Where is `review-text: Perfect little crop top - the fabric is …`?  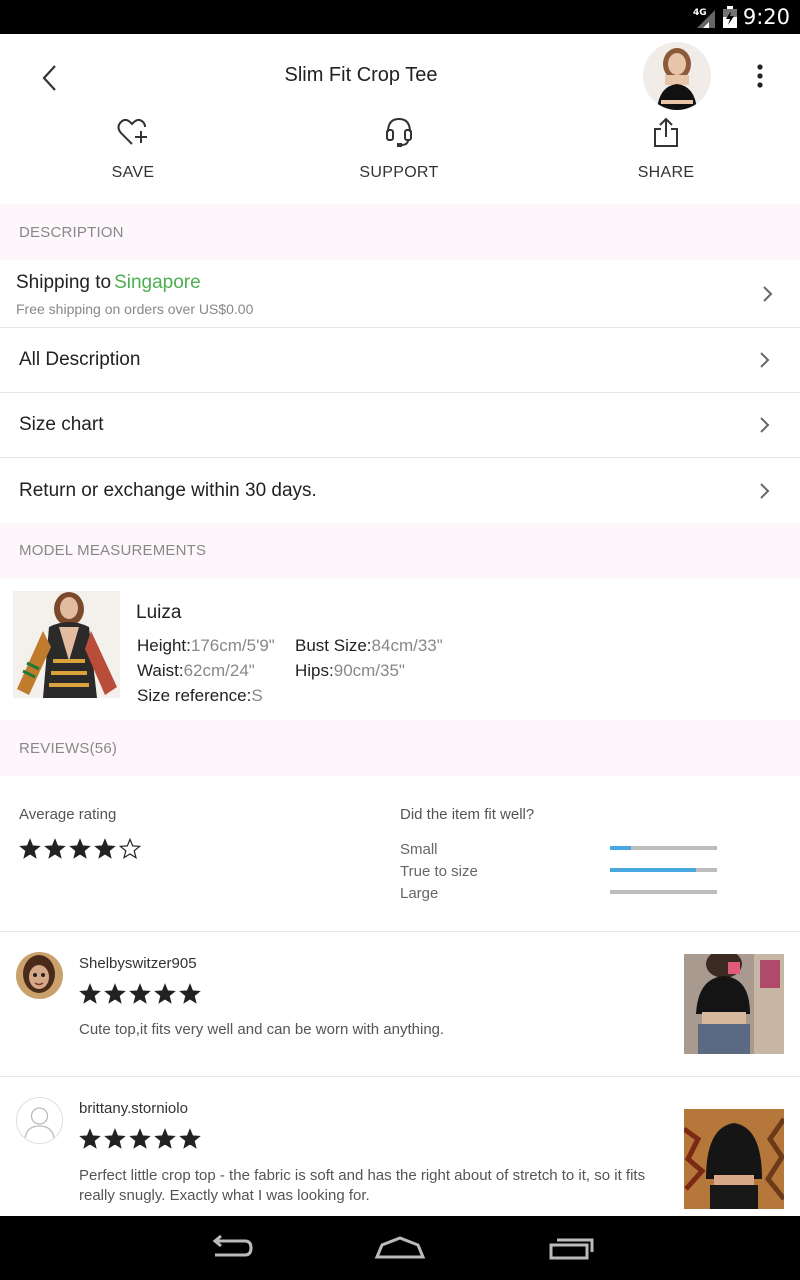
review-text: Perfect little crop top - the fabric is … is located at coordinates (362, 1185).